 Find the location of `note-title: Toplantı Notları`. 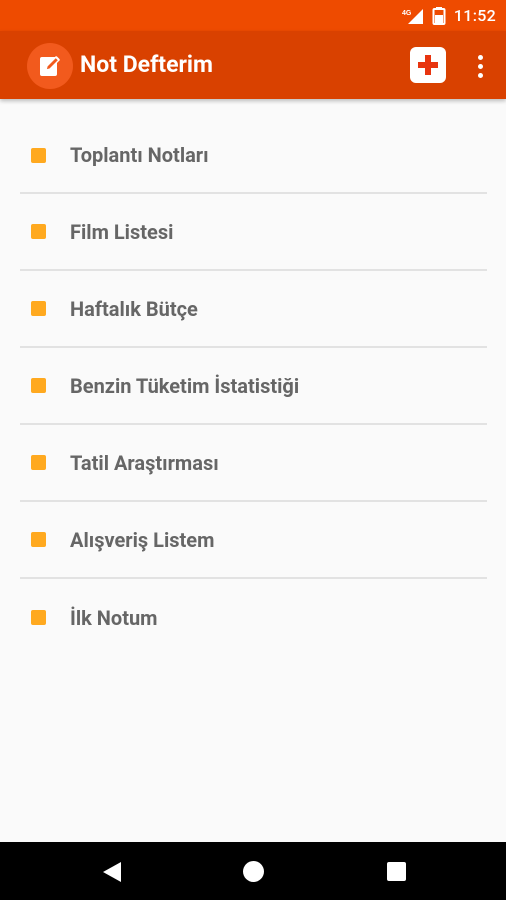

note-title: Toplantı Notları is located at coordinates (139, 155).